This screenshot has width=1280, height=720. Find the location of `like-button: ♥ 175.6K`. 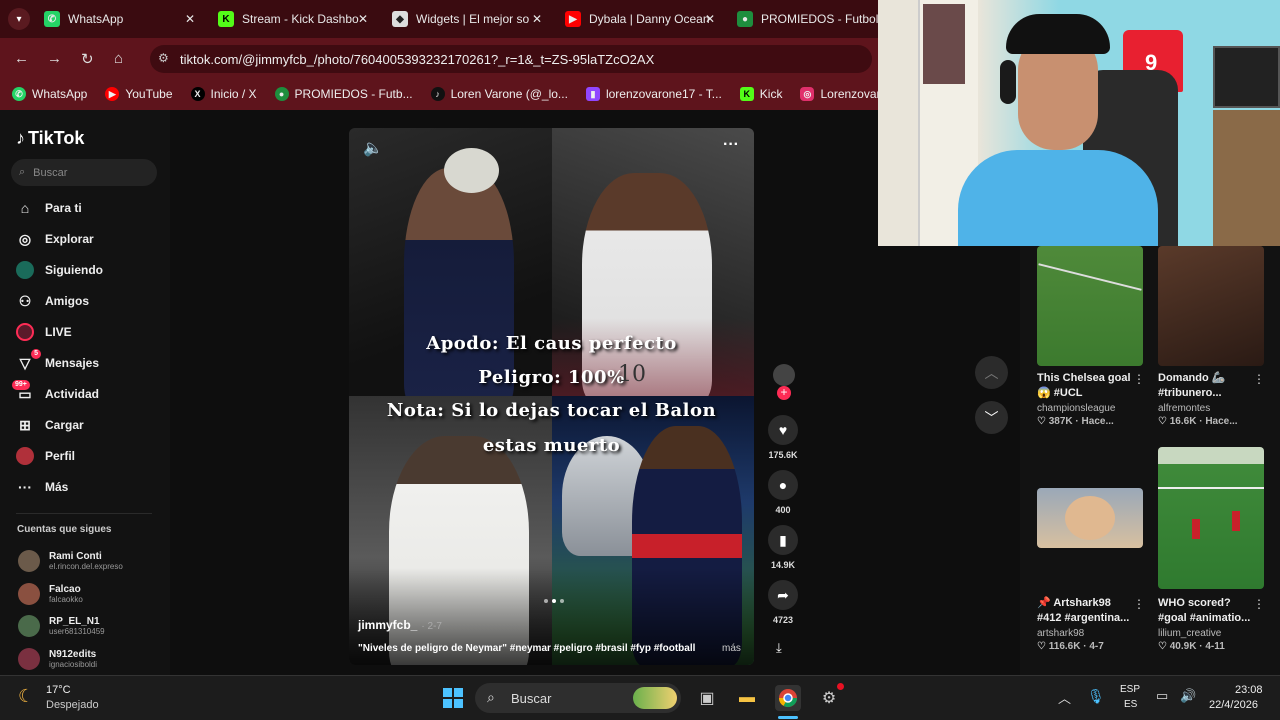

like-button: ♥ 175.6K is located at coordinates (783, 437).